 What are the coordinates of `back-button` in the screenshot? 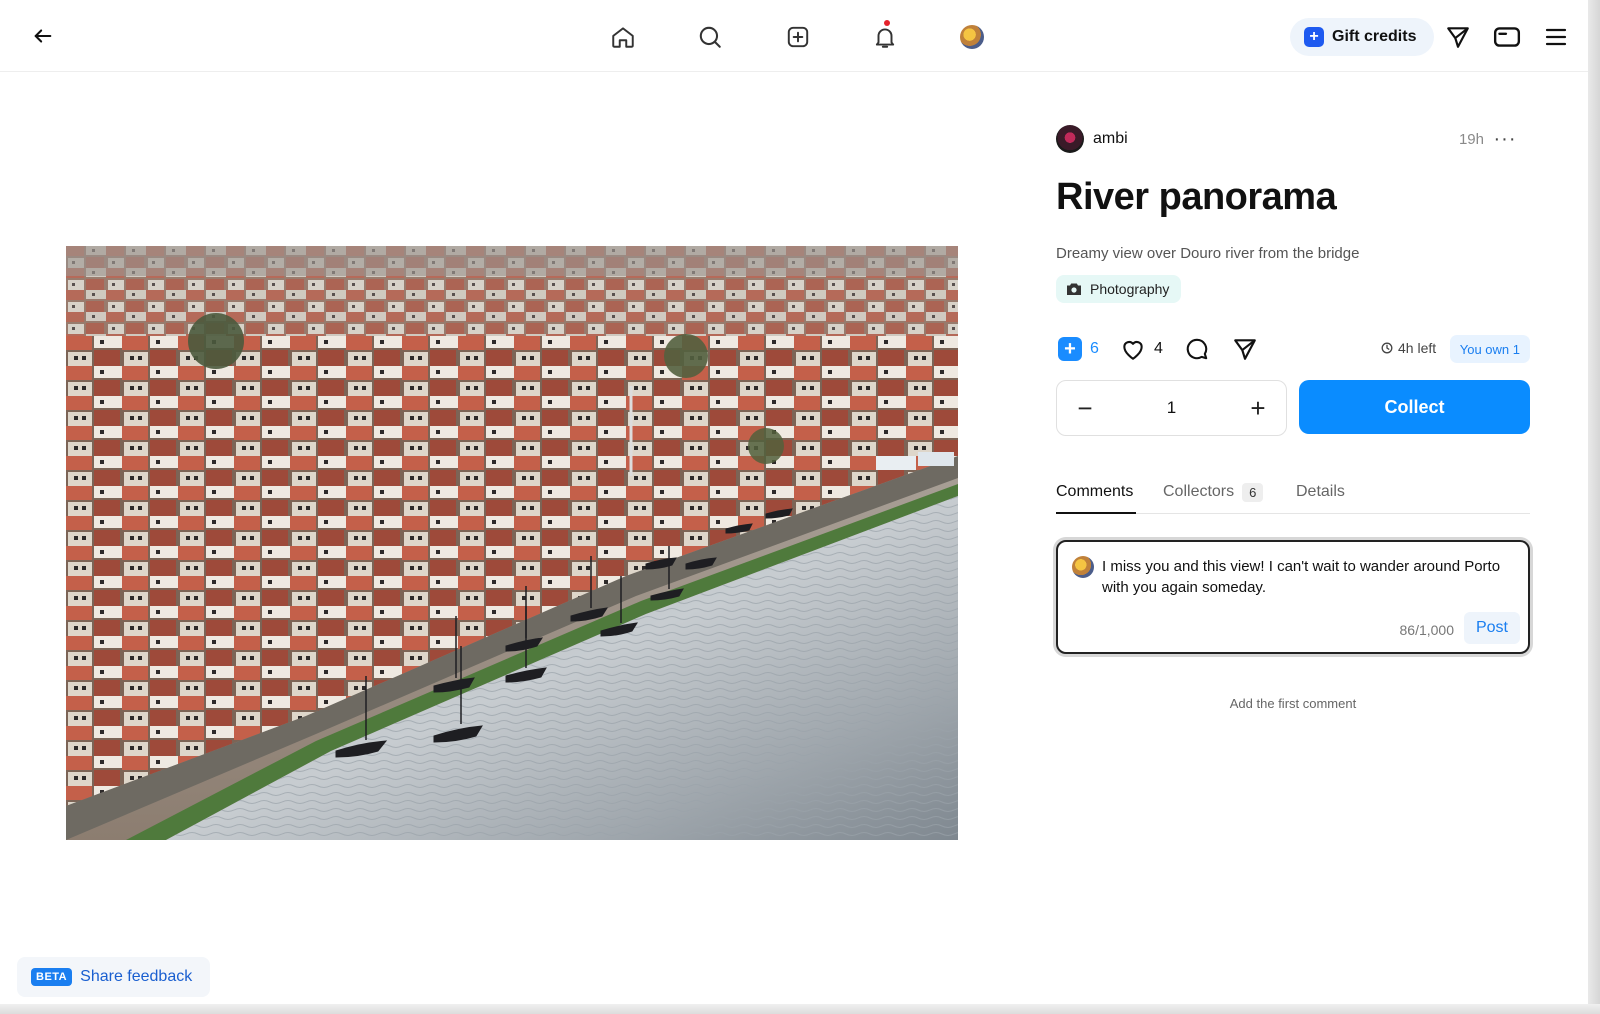 It's located at (43, 36).